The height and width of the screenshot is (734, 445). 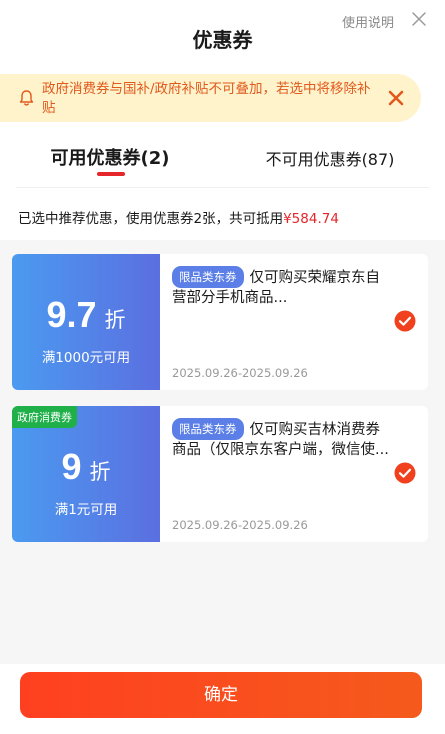 I want to click on discount-value: 9, so click(x=71, y=466).